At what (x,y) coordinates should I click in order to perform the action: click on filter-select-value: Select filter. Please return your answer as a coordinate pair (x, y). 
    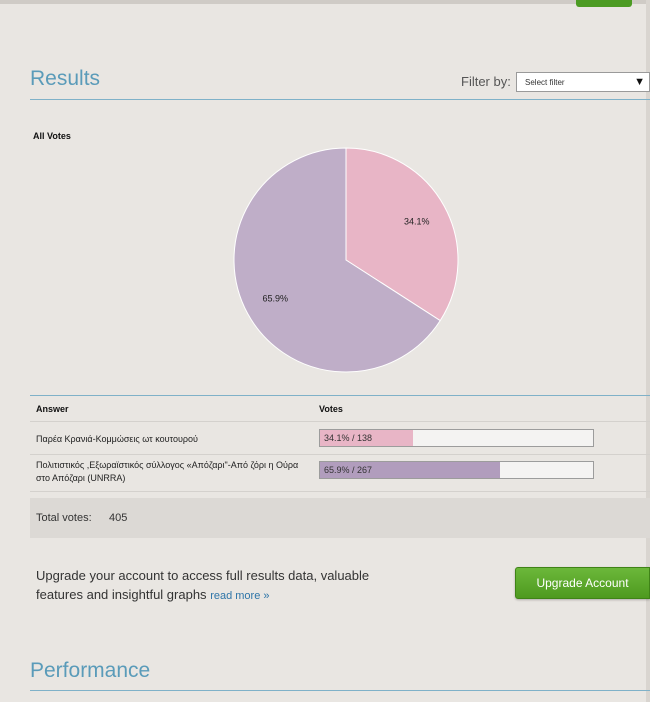
    Looking at the image, I should click on (545, 82).